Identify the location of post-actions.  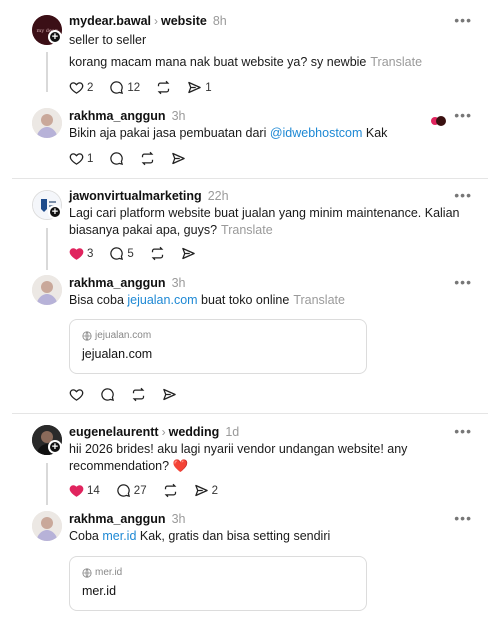
(131, 394).